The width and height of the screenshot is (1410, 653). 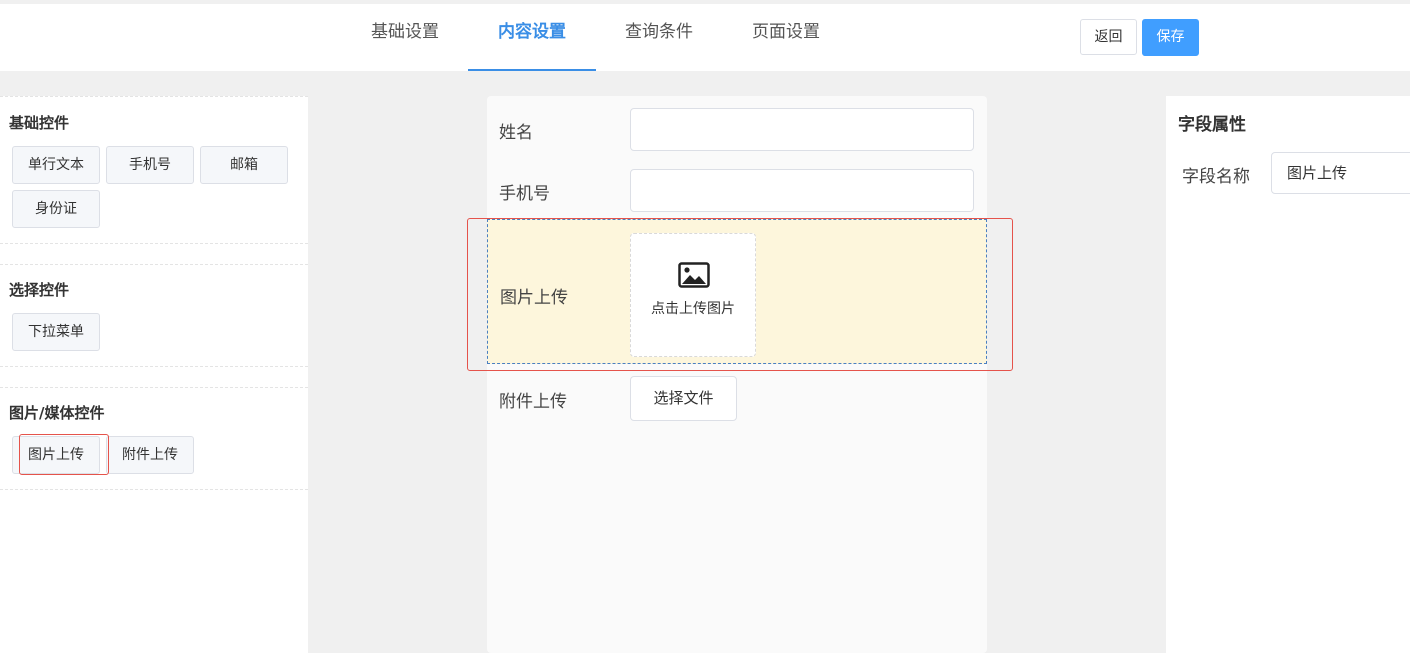 I want to click on upload-hint-text: 点击上传图片, so click(x=693, y=309).